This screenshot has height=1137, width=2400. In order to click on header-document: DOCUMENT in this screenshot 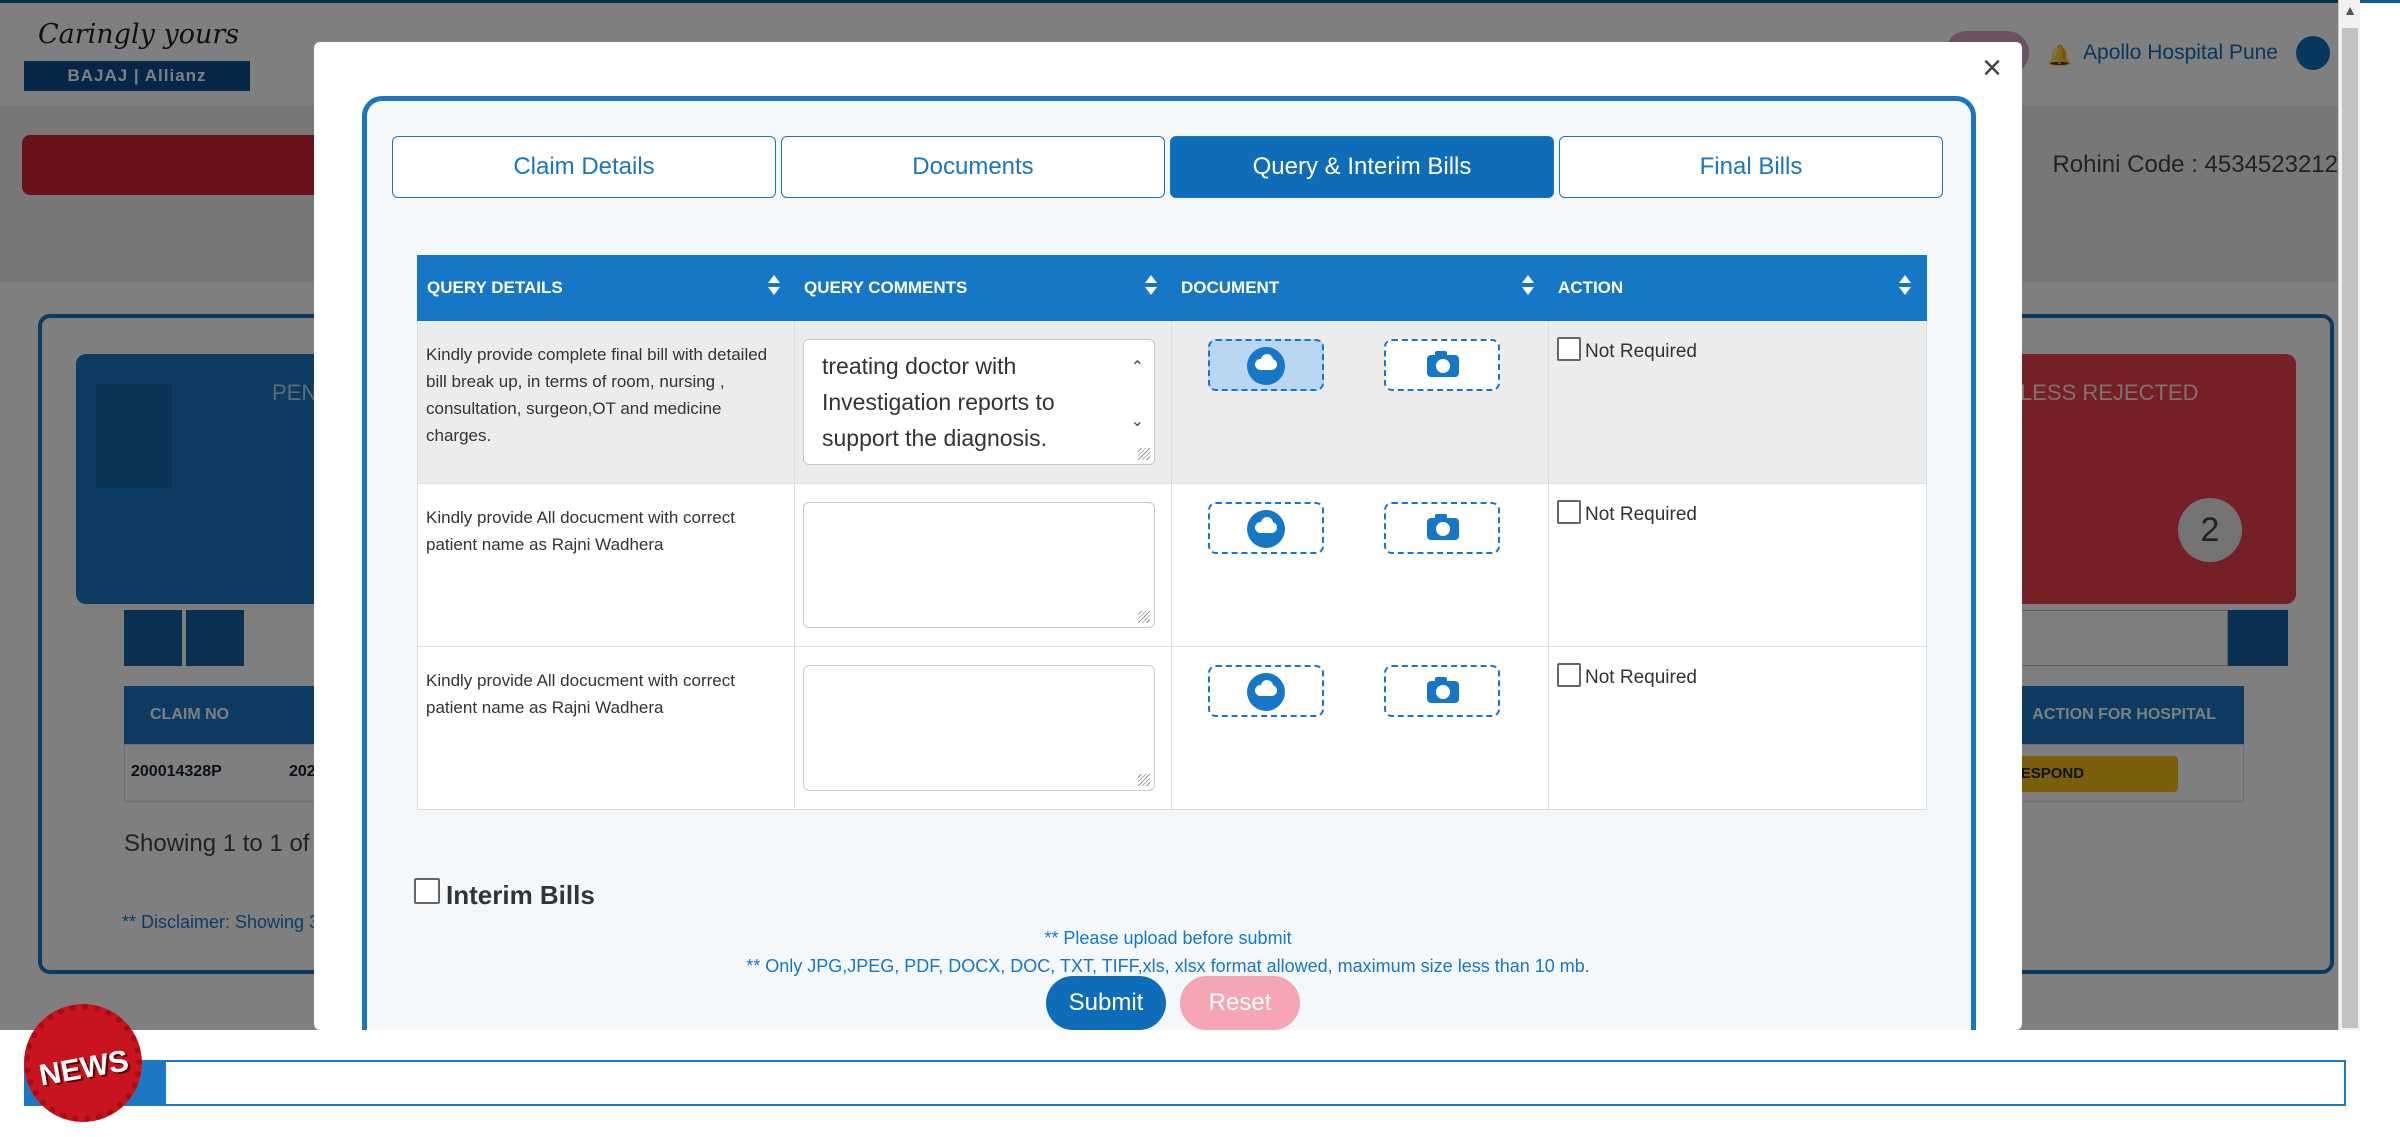, I will do `click(1359, 288)`.